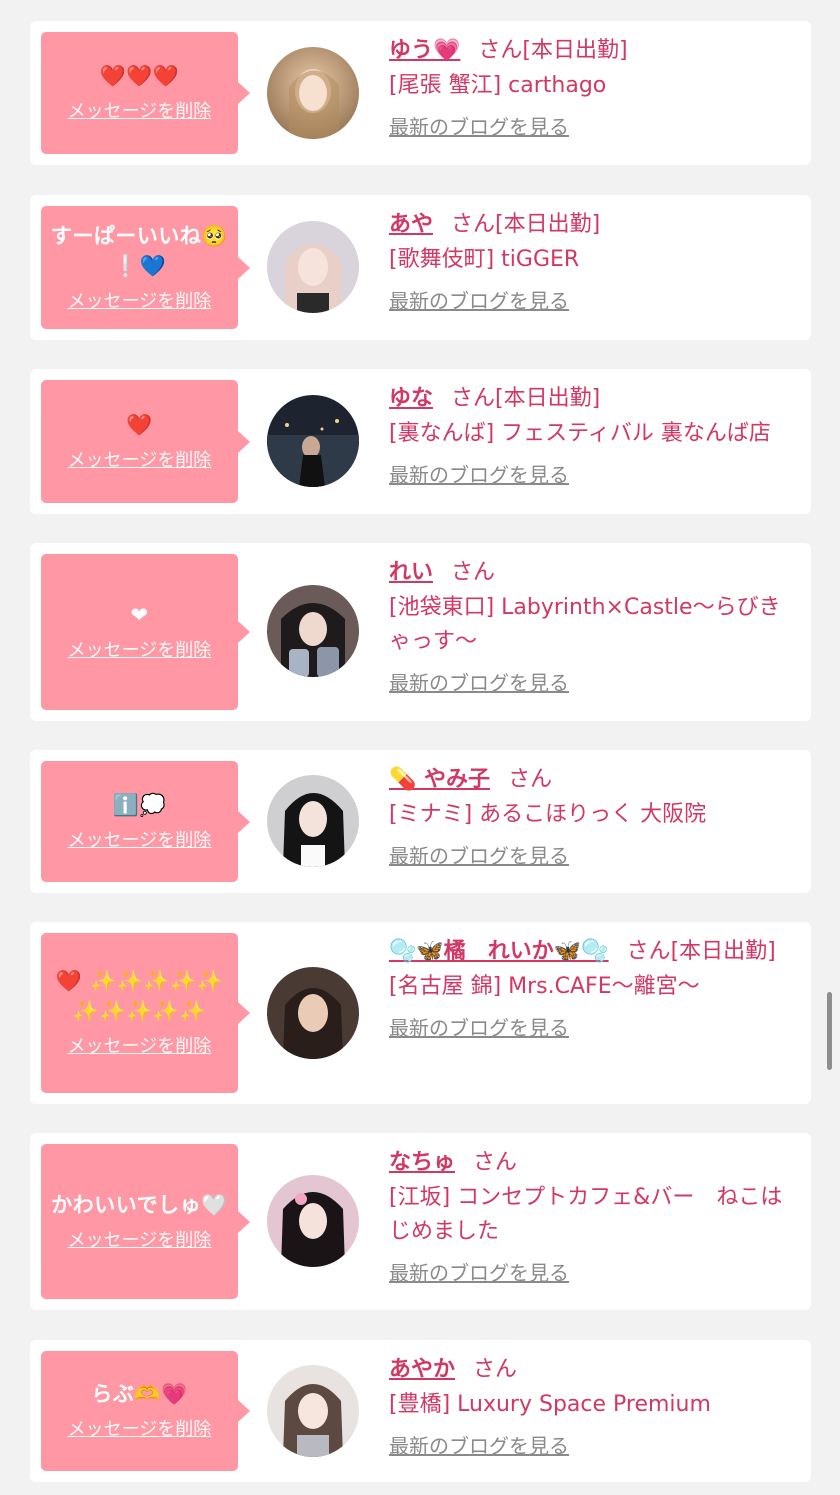  Describe the element at coordinates (139, 250) in the screenshot. I see `message-text: すーぱーいいね🥺❕💙` at that location.